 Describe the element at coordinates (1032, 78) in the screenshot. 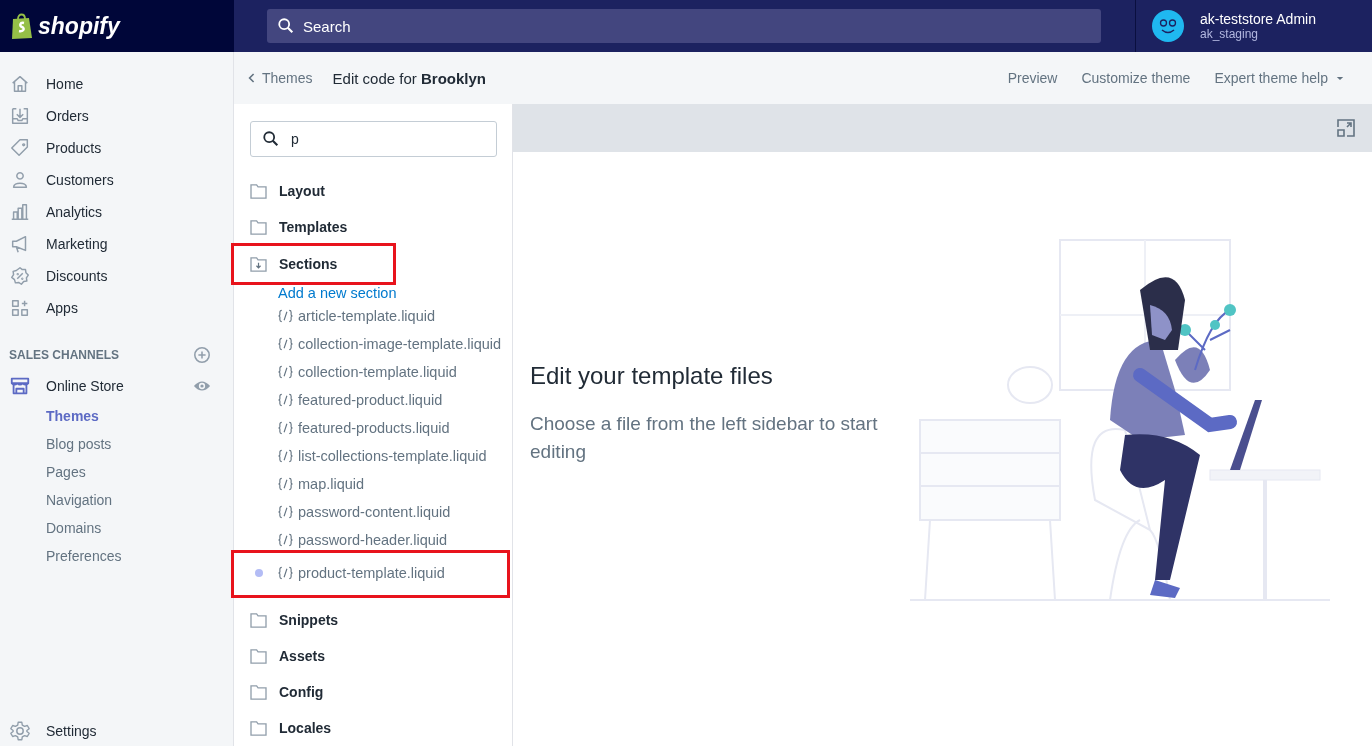

I see `header-action: Preview` at that location.